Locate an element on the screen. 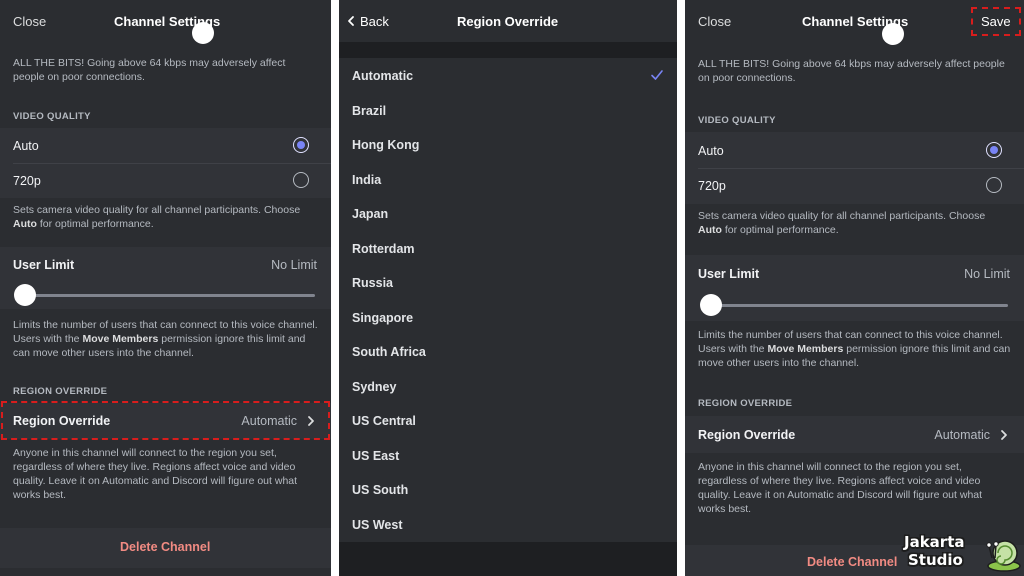 This screenshot has height=576, width=1024. region-option-label: Hong Kong is located at coordinates (386, 145).